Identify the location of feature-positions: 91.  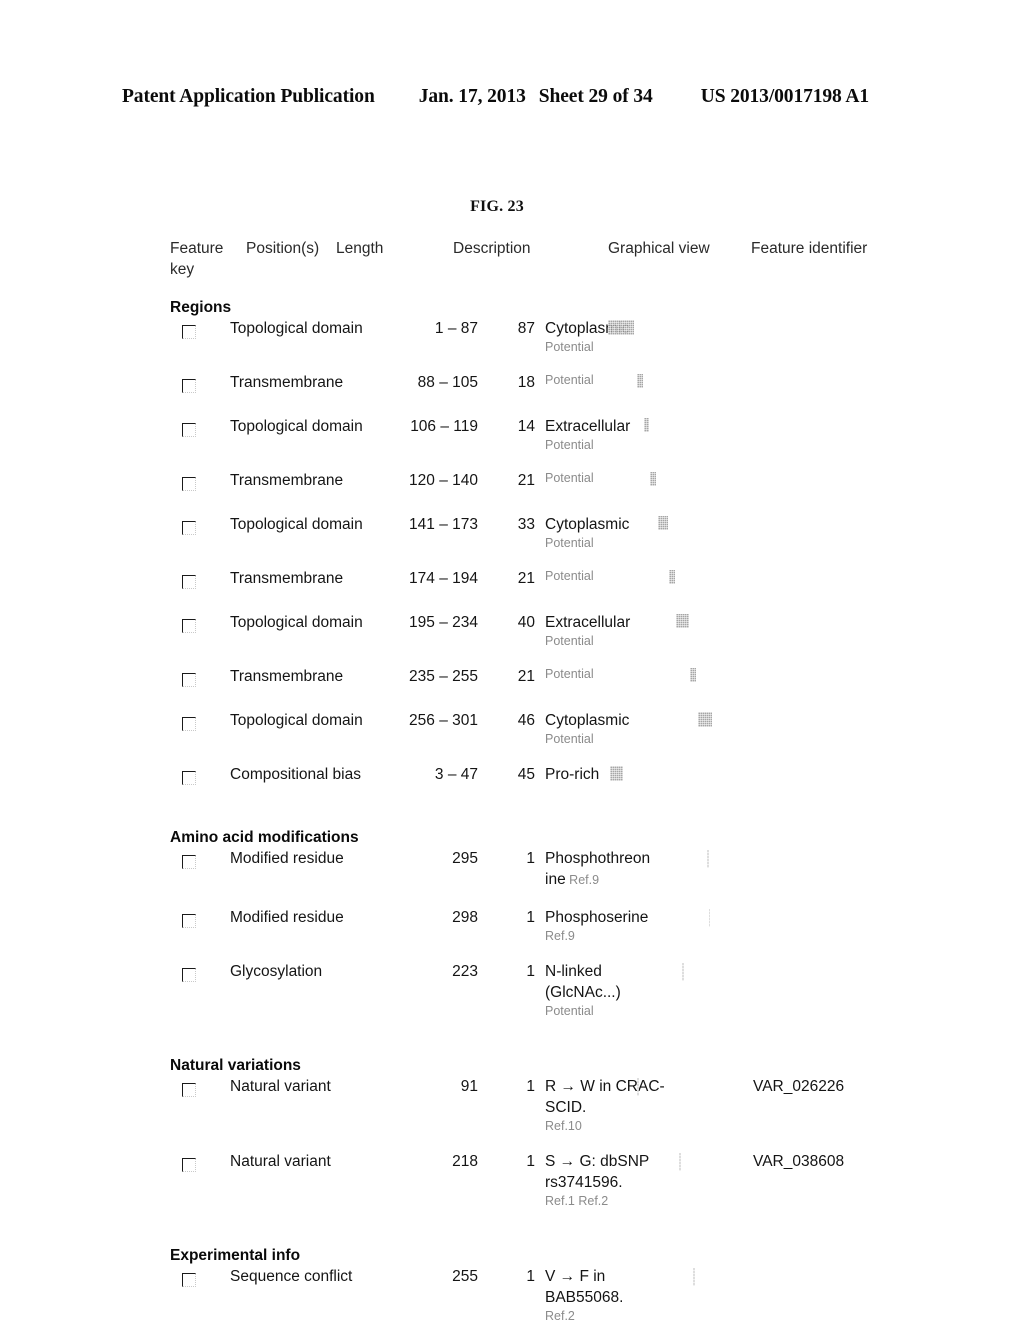
(469, 1086).